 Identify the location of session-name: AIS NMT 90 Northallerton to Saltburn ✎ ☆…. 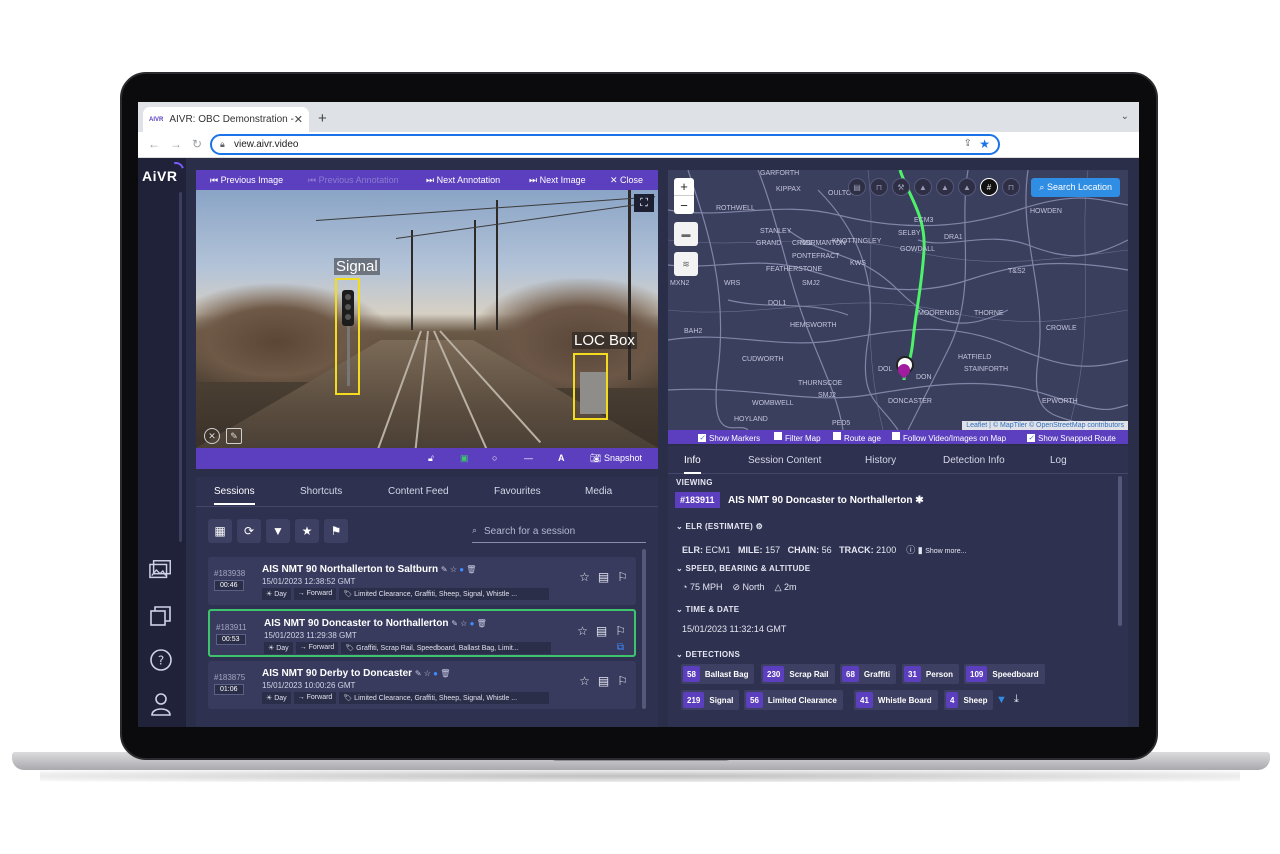
(369, 569).